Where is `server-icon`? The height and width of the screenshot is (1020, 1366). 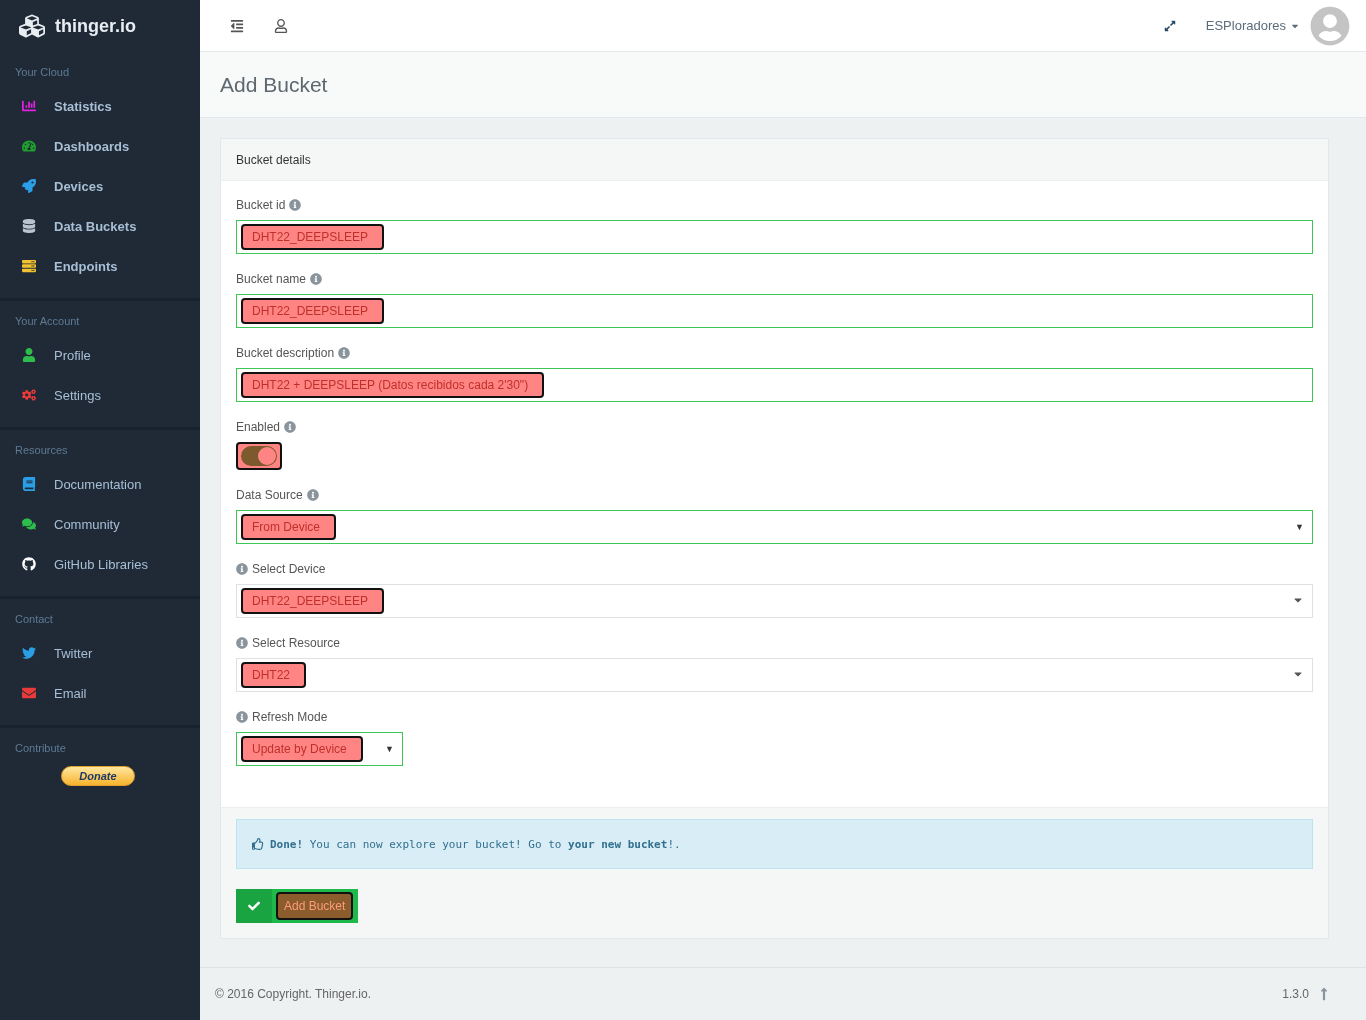
server-icon is located at coordinates (29, 266).